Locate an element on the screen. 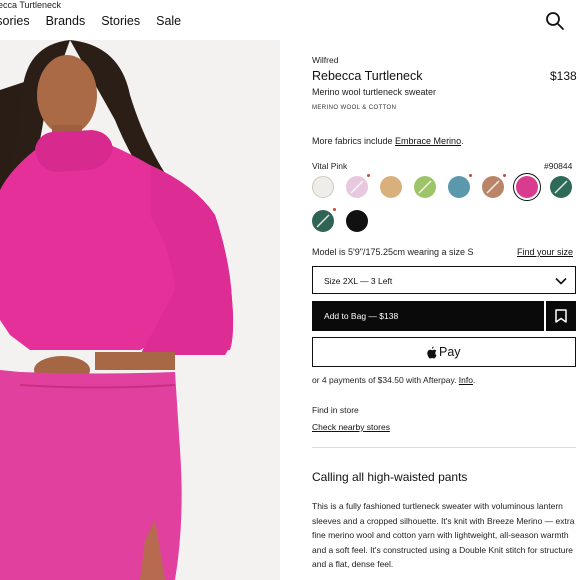 The image size is (580, 580). more-fabrics-text: More fabrics include Embrace Merino. is located at coordinates (388, 141).